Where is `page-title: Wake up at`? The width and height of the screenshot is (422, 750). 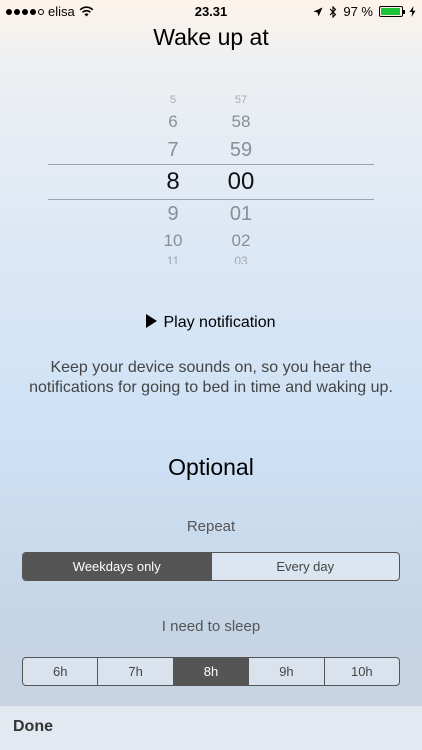
page-title: Wake up at is located at coordinates (211, 37).